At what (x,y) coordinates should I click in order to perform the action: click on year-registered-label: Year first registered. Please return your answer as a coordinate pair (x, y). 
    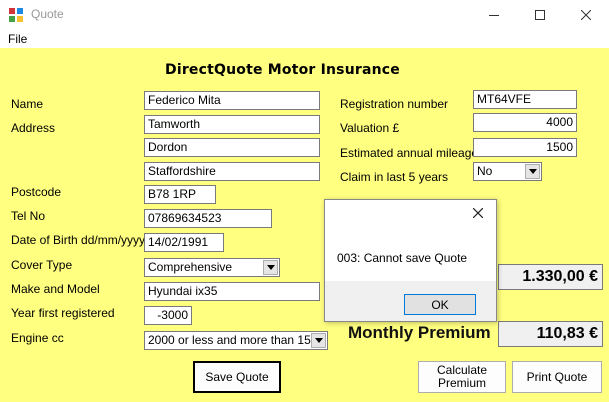
    Looking at the image, I should click on (63, 313).